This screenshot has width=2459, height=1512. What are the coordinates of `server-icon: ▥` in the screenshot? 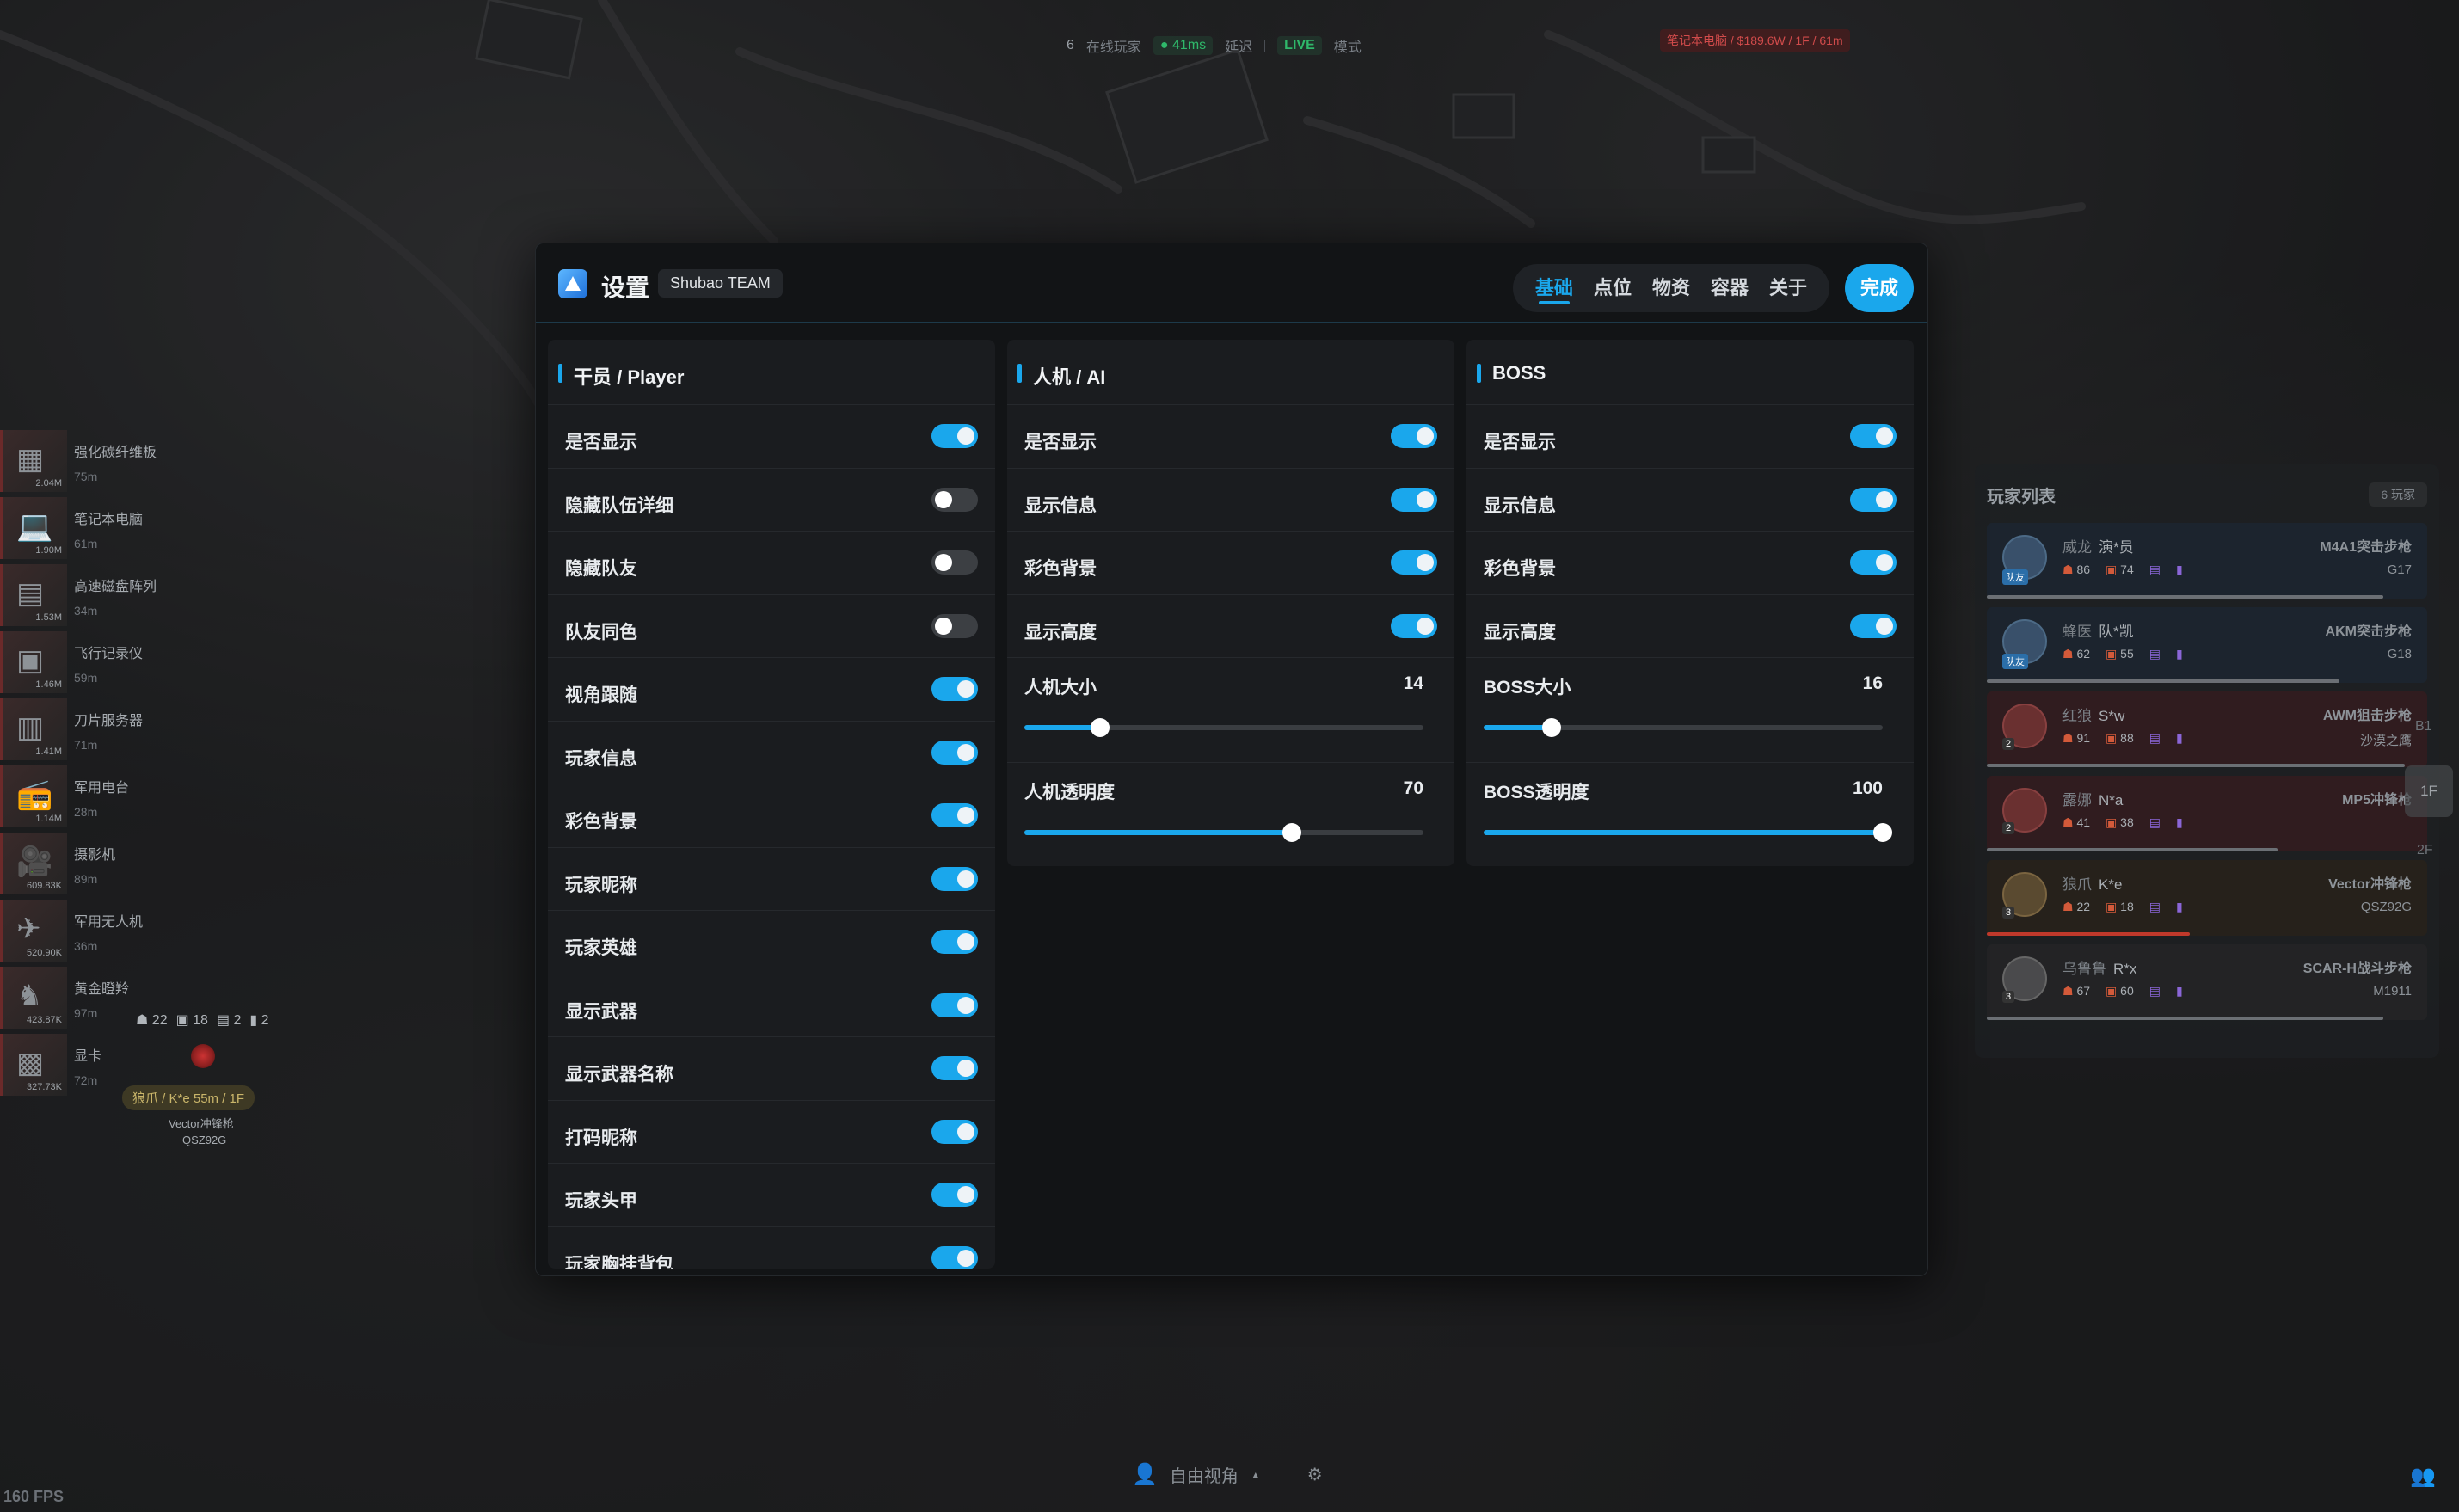 It's located at (30, 728).